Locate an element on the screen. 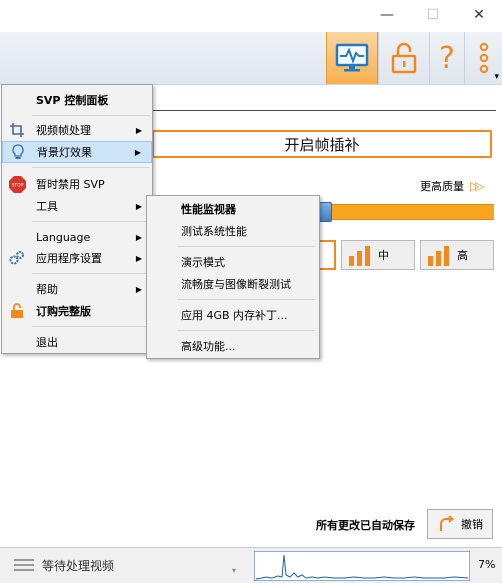 The image size is (502, 583). menu-item-buy-full-version: 订购完整版 is located at coordinates (77, 311).